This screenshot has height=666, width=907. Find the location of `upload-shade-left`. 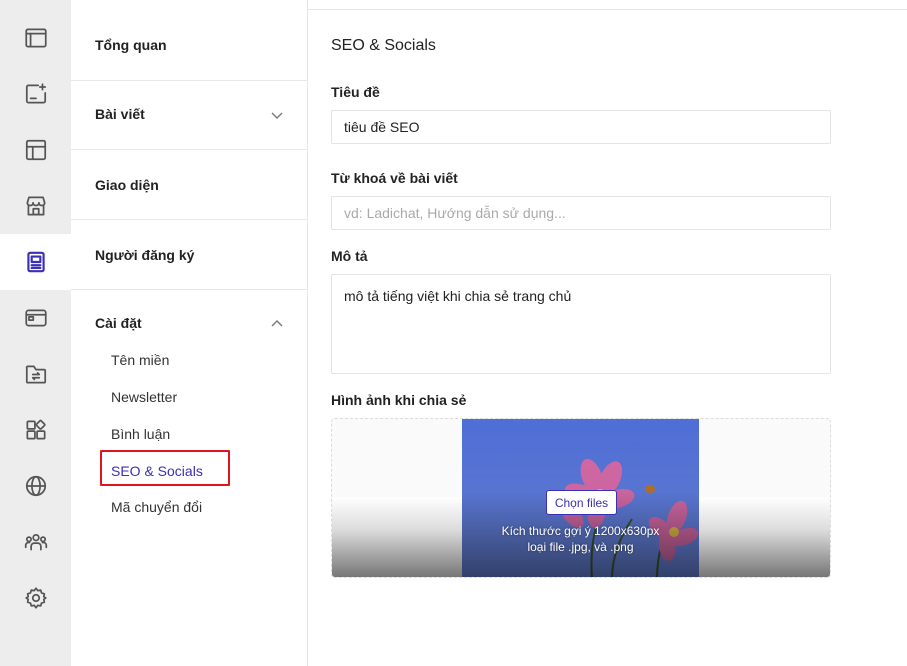

upload-shade-left is located at coordinates (397, 537).